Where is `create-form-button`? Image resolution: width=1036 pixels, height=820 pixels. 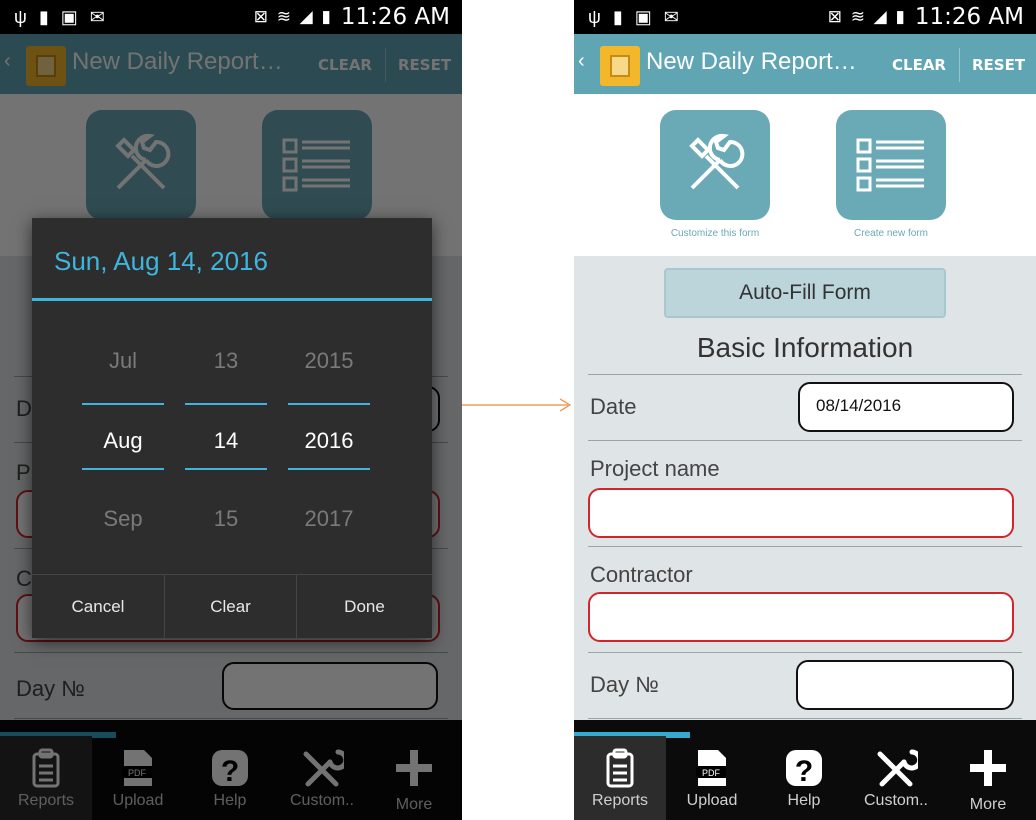 create-form-button is located at coordinates (891, 165).